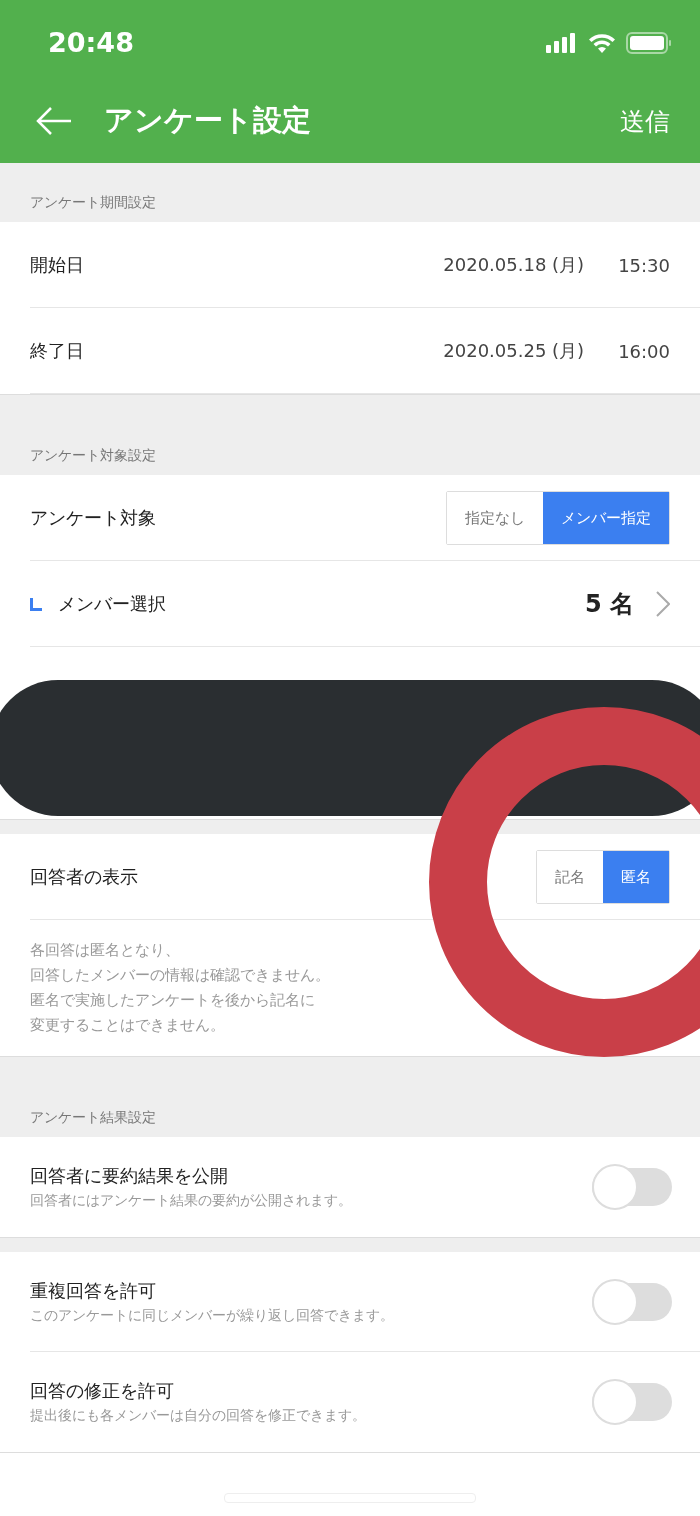 Image resolution: width=700 pixels, height=1516 pixels. What do you see at coordinates (645, 121) in the screenshot?
I see `send-button: 送信` at bounding box center [645, 121].